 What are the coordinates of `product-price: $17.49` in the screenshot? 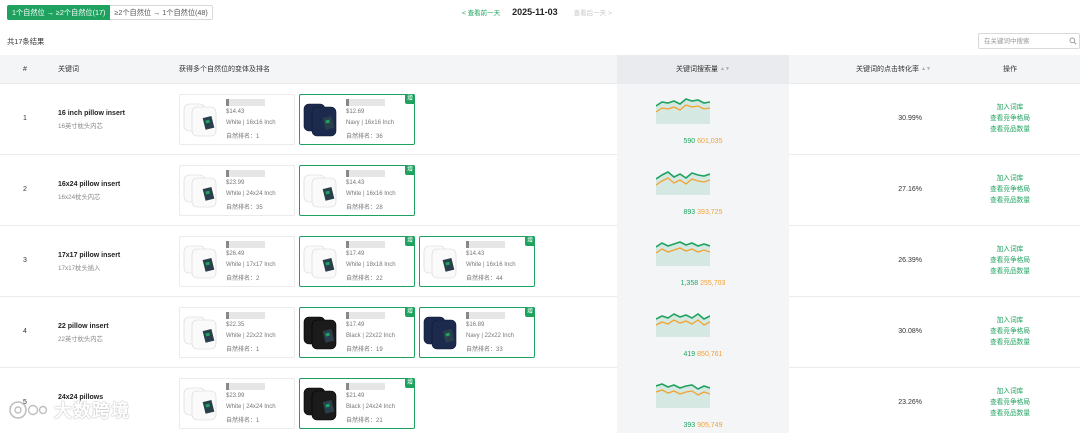 It's located at (355, 254).